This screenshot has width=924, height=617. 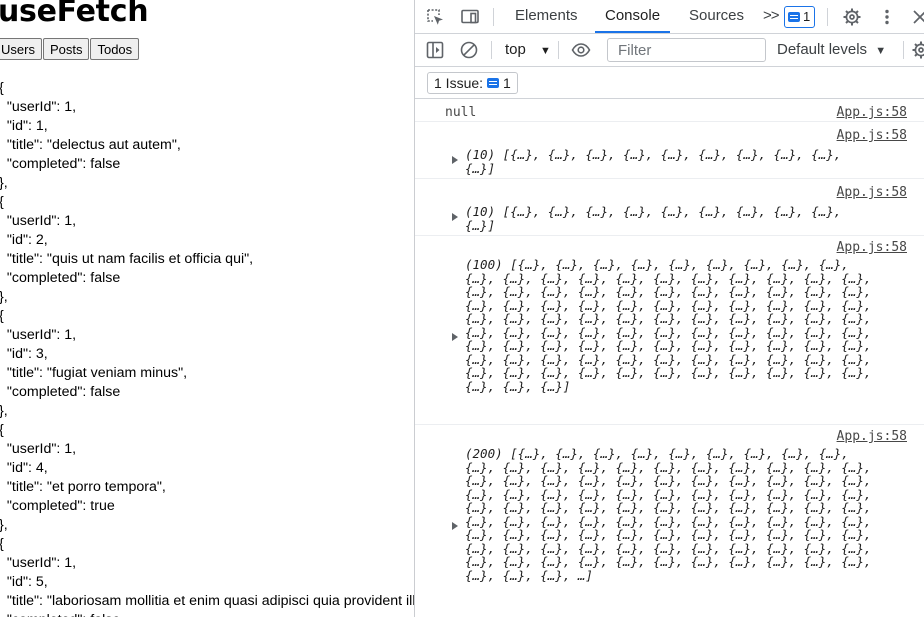 I want to click on messages-badge: 1, so click(x=800, y=17).